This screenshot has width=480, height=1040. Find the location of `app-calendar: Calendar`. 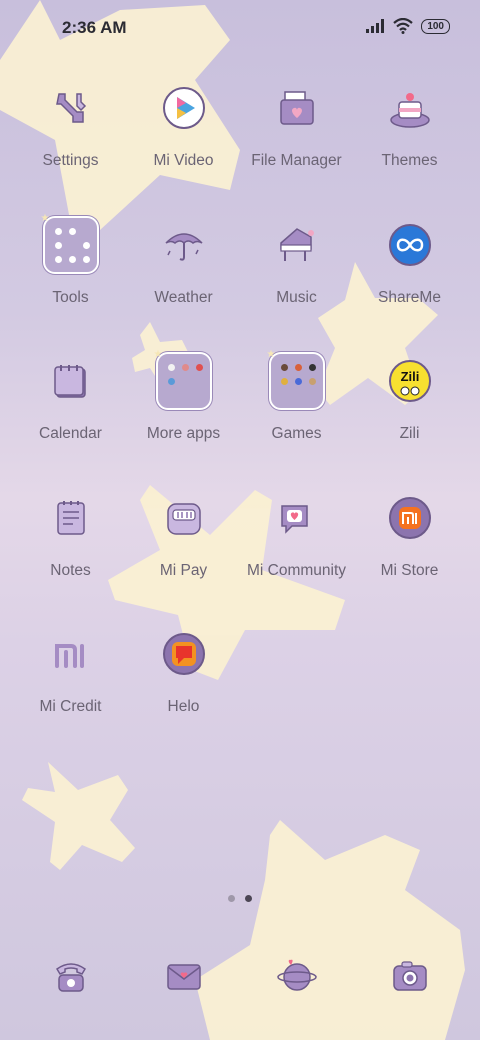

app-calendar: Calendar is located at coordinates (70, 421).